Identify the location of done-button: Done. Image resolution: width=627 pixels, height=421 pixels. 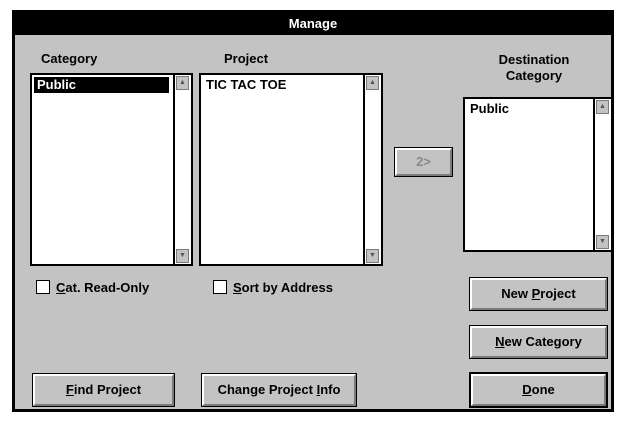
(538, 390).